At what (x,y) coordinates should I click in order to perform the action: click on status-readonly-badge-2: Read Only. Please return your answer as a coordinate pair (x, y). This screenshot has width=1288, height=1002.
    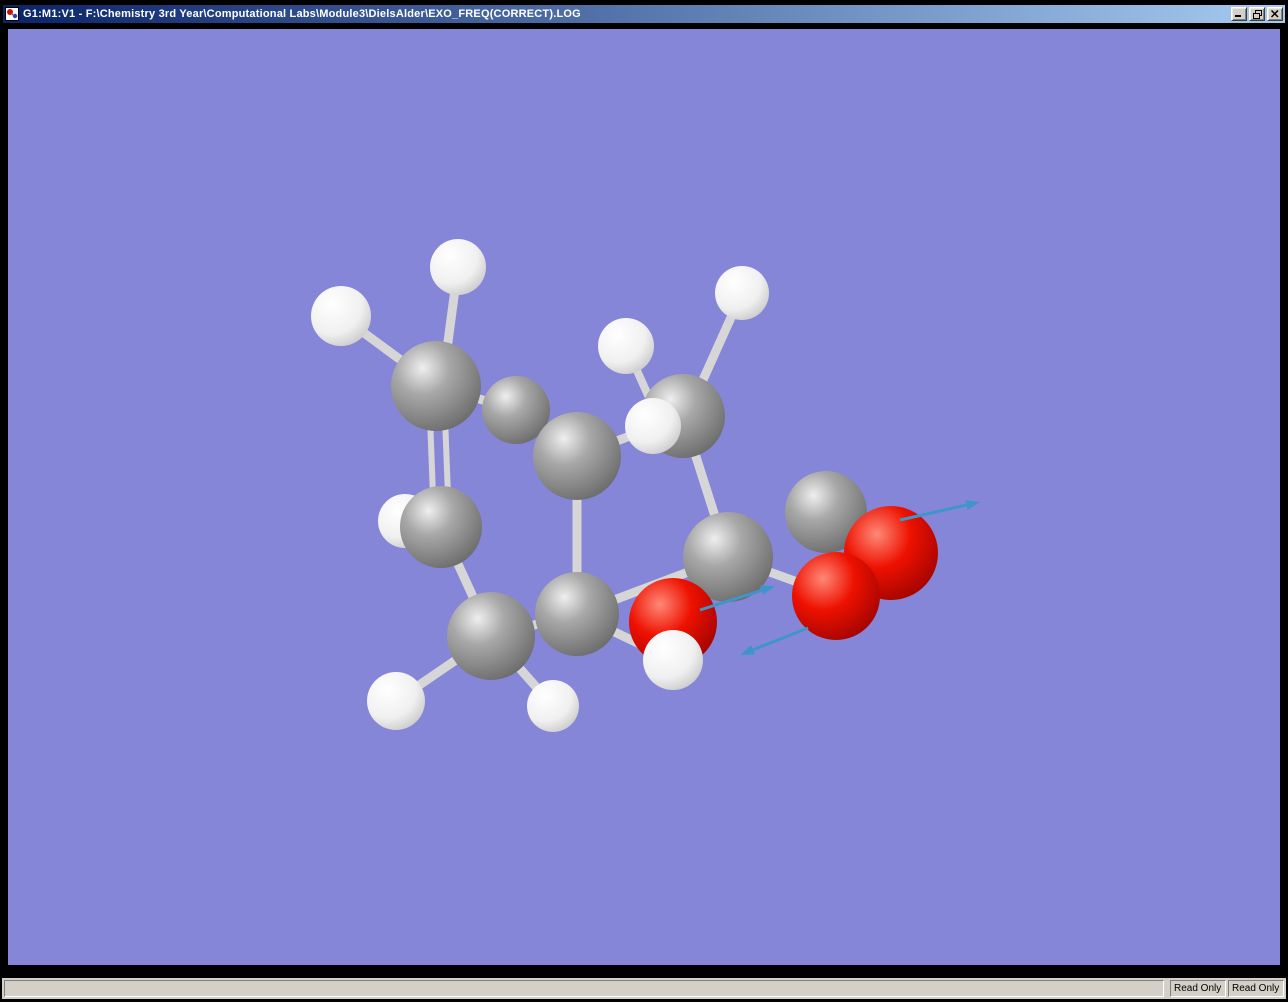
    Looking at the image, I should click on (1256, 988).